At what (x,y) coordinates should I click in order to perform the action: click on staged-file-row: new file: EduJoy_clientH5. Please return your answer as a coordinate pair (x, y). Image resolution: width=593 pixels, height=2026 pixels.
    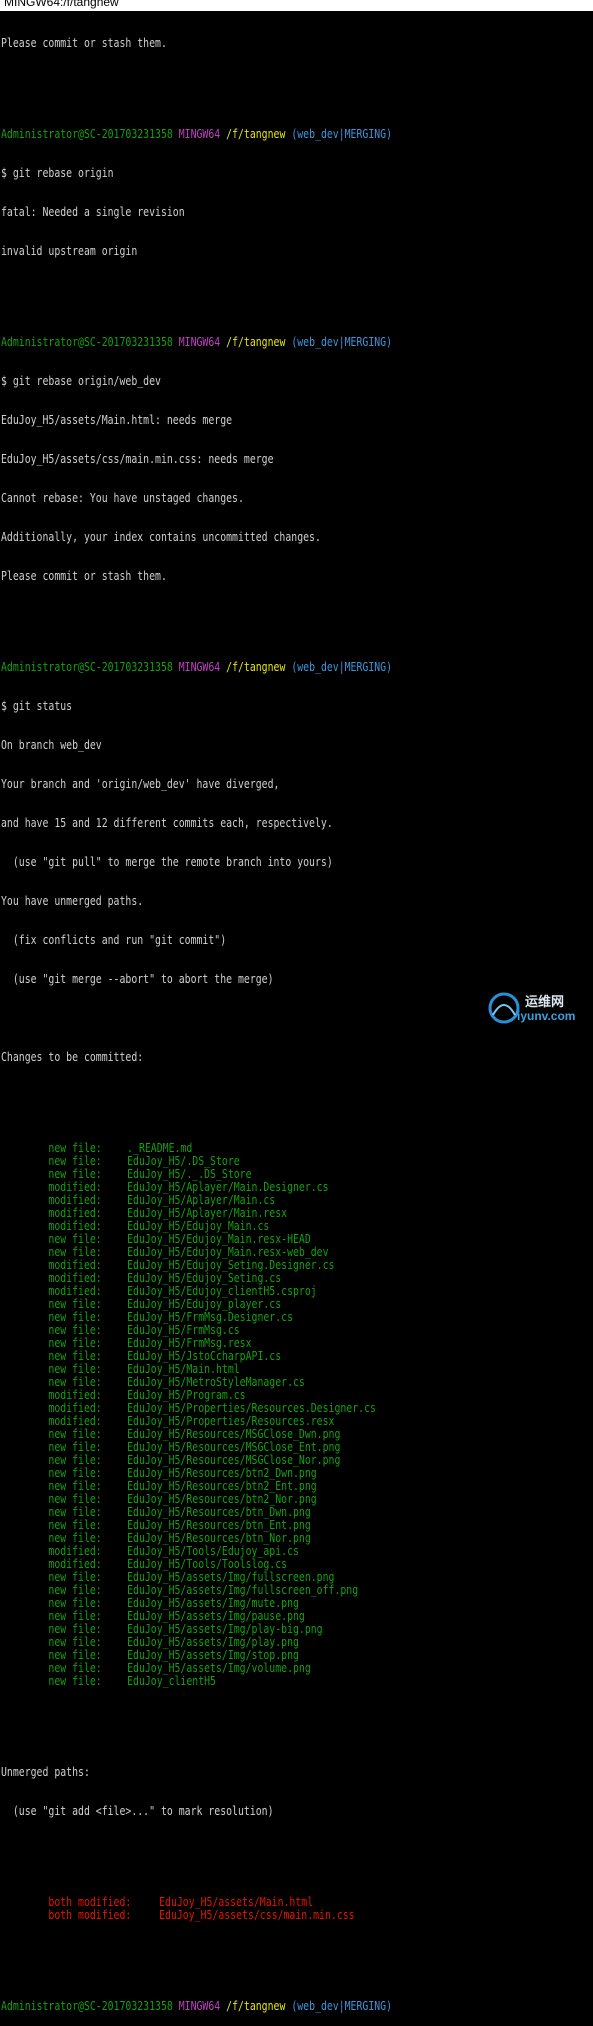
    Looking at the image, I should click on (243, 1681).